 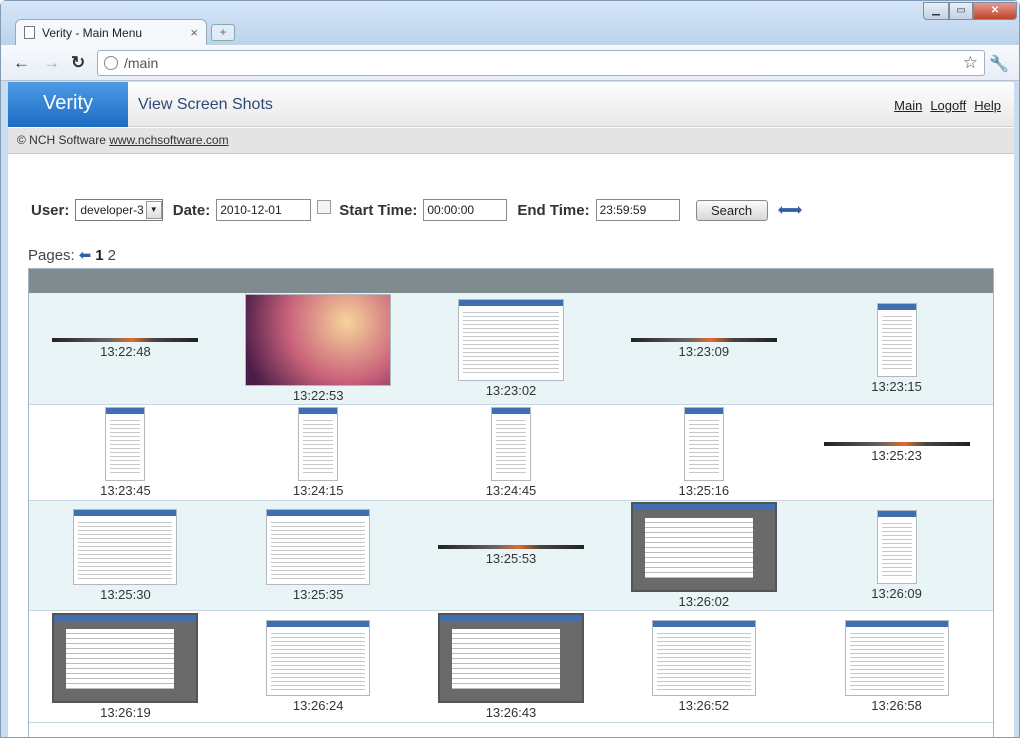 I want to click on header-links: Main Logoff Help, so click(x=947, y=105).